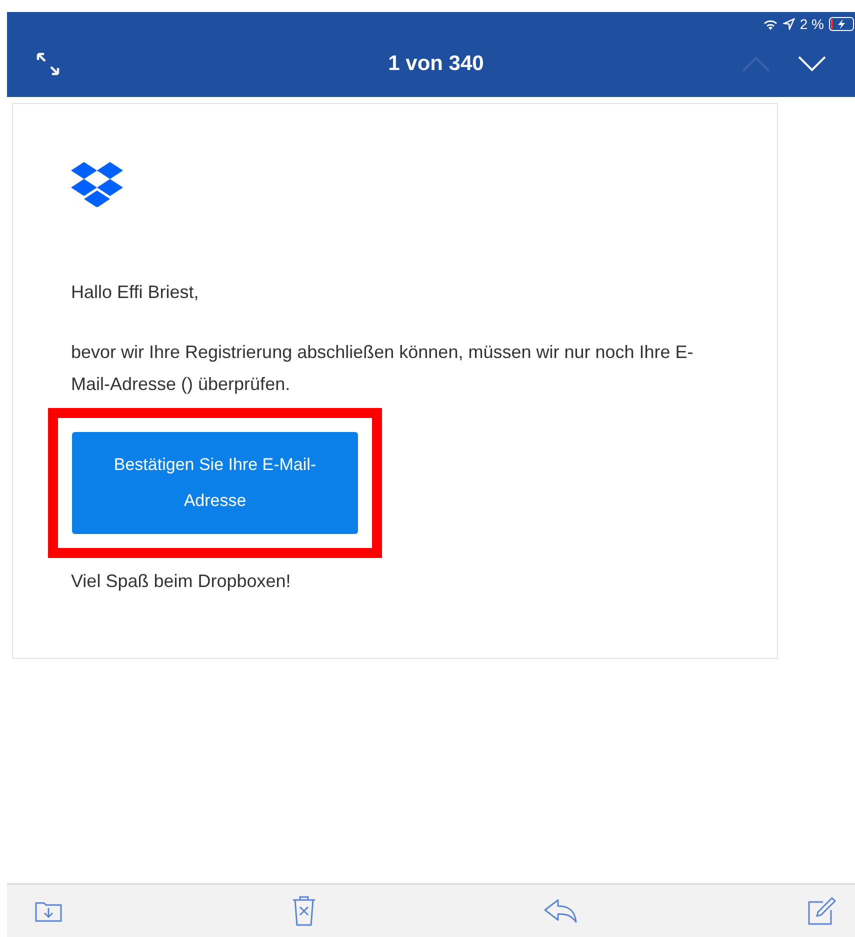 The height and width of the screenshot is (937, 855). I want to click on body-text: bevor wir Ihre Registrierung abschließen können, müssen wir nur noch Ihre E-Mail-Adresse () überprüfen., so click(382, 368).